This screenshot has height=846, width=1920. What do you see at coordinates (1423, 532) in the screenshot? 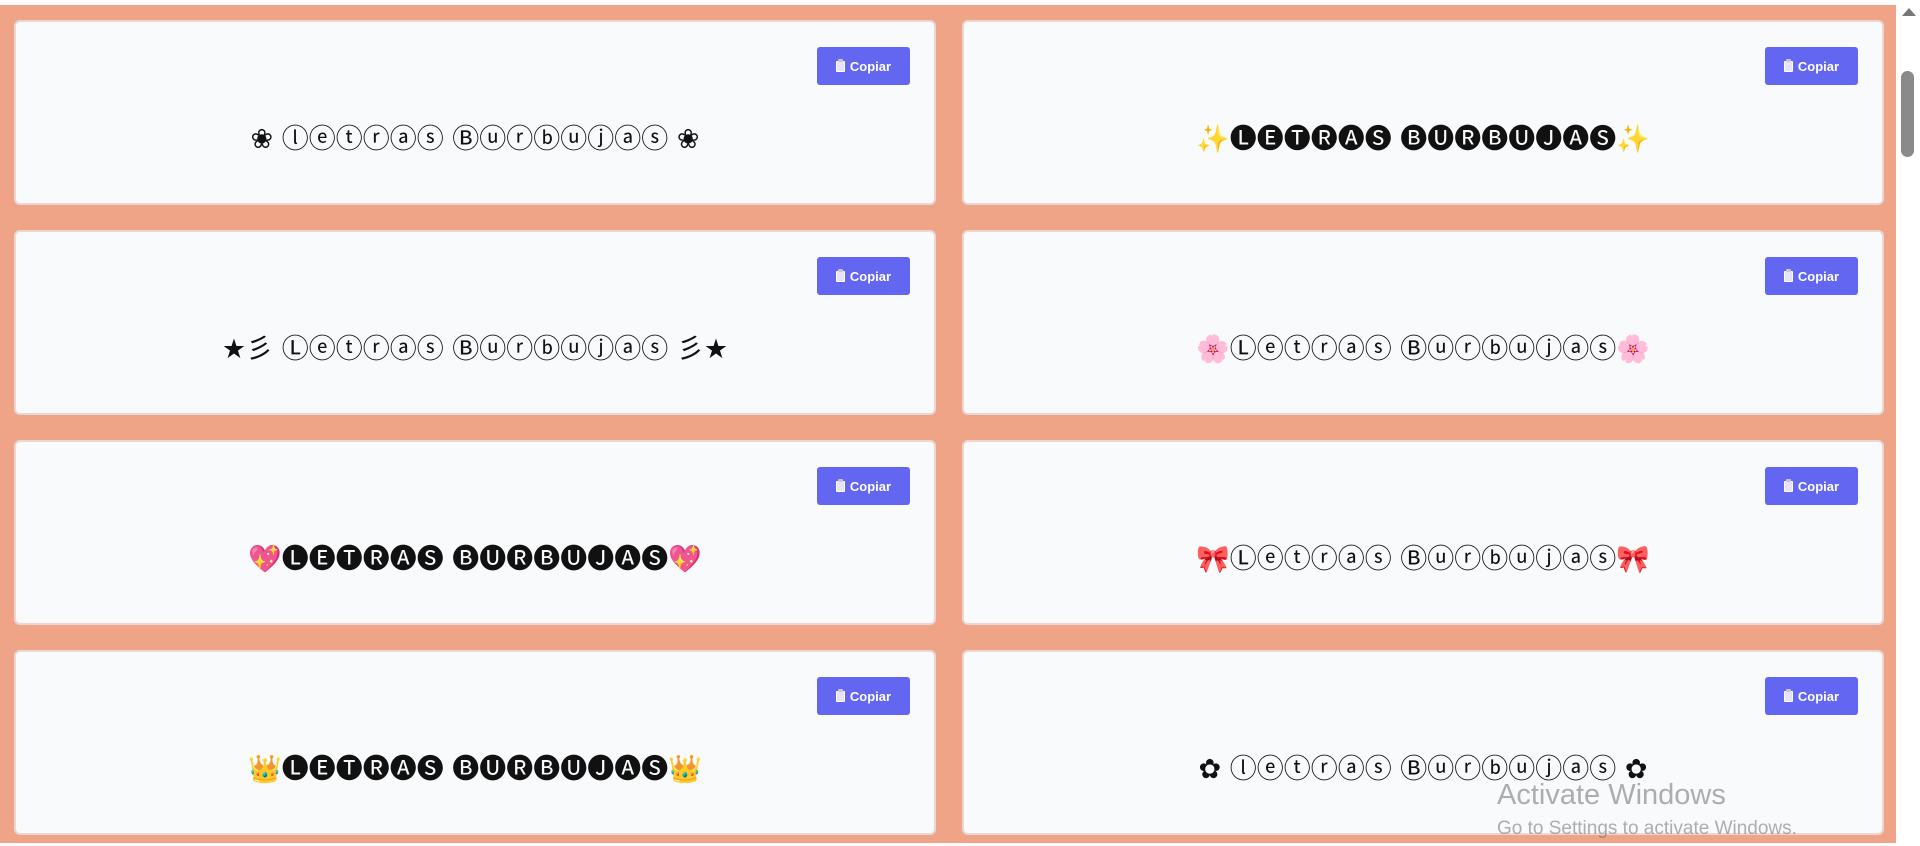
I see `style-card: Copiar 🎀Ⓛⓔⓣⓡⓐⓢ Ⓑⓤⓡⓑⓤⓙⓐⓢ🎀` at bounding box center [1423, 532].